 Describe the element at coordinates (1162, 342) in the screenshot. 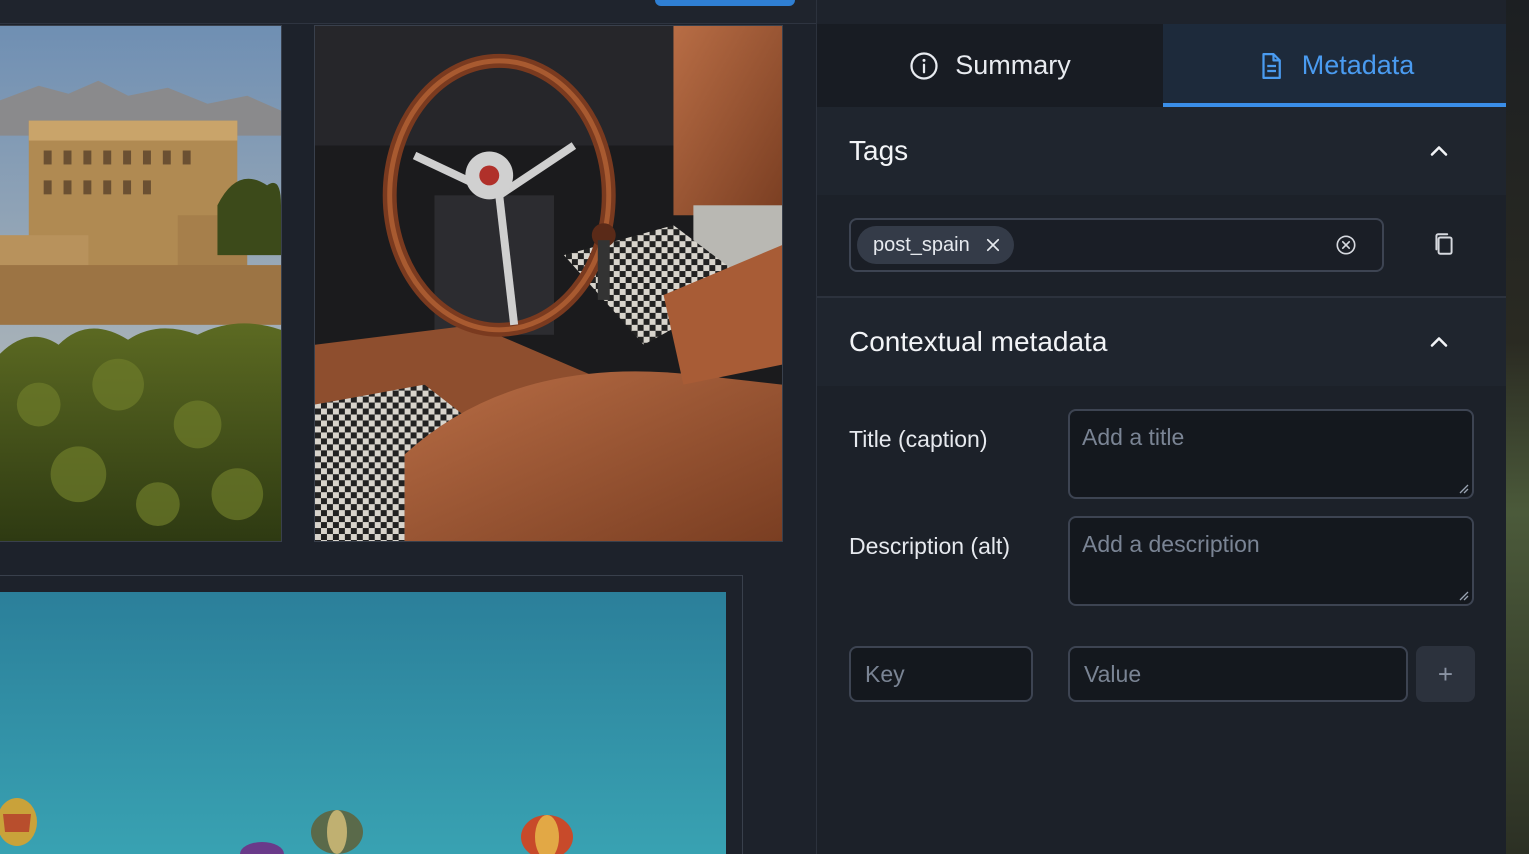

I see `contextual-section-header: Contextual metadata` at that location.